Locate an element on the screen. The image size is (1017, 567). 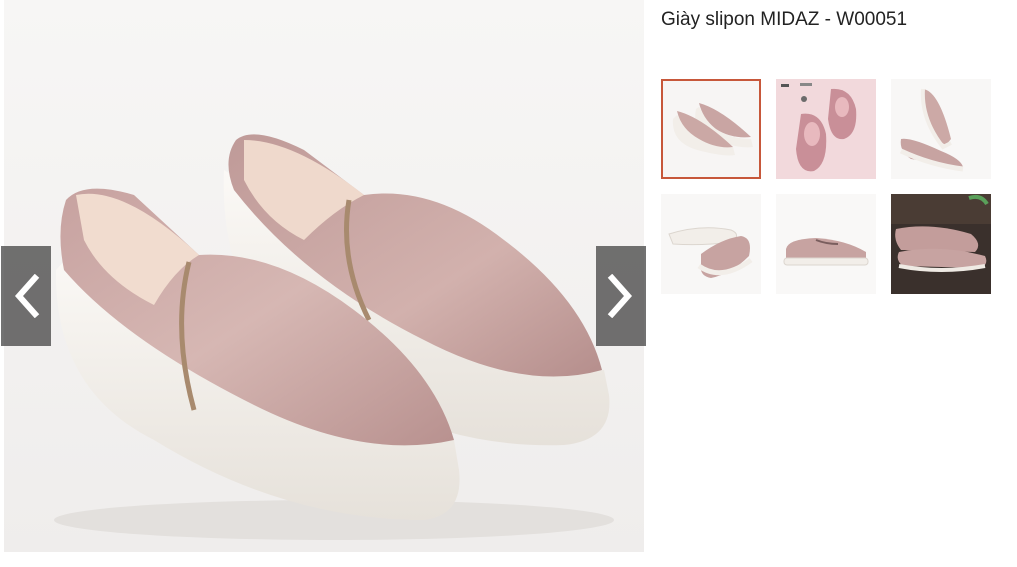
product-title: Giày slipon MIDAZ - W00051 is located at coordinates (784, 19).